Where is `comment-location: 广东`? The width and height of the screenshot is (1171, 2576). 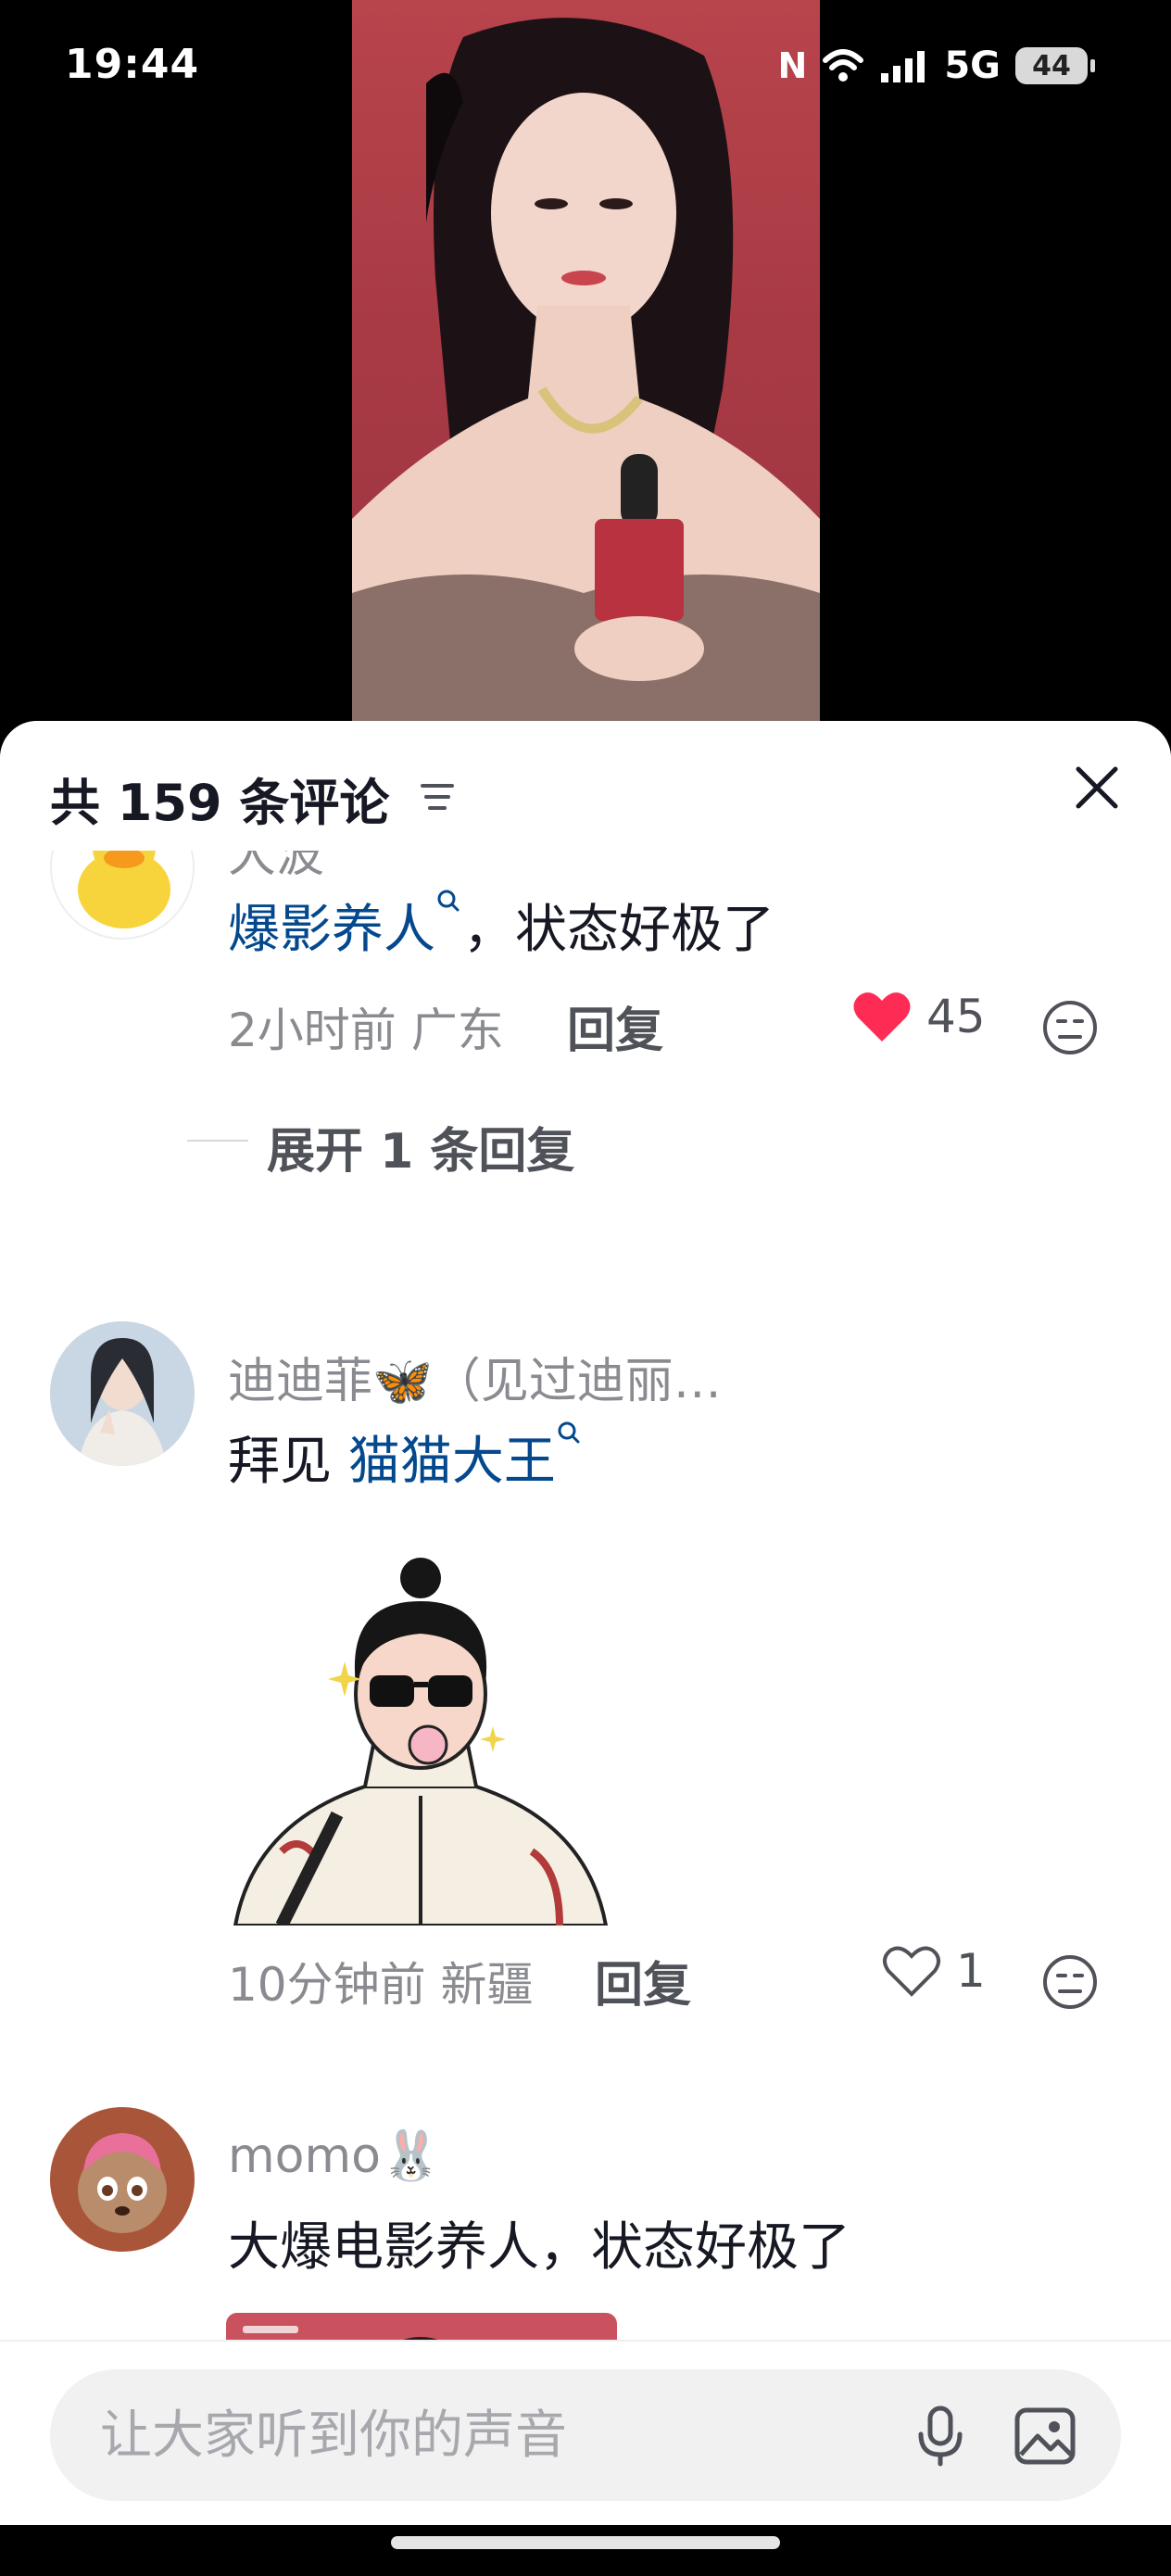
comment-location: 广东 is located at coordinates (457, 1031).